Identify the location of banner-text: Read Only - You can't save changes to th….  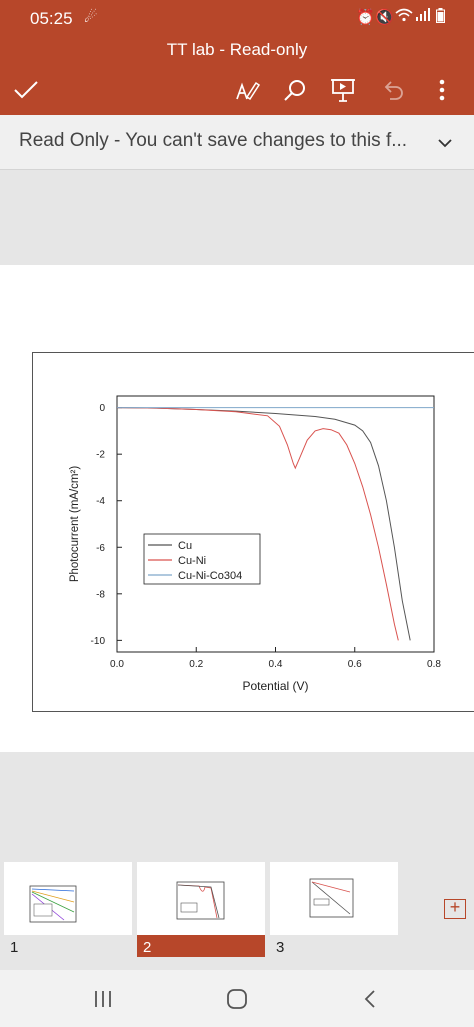
(213, 140).